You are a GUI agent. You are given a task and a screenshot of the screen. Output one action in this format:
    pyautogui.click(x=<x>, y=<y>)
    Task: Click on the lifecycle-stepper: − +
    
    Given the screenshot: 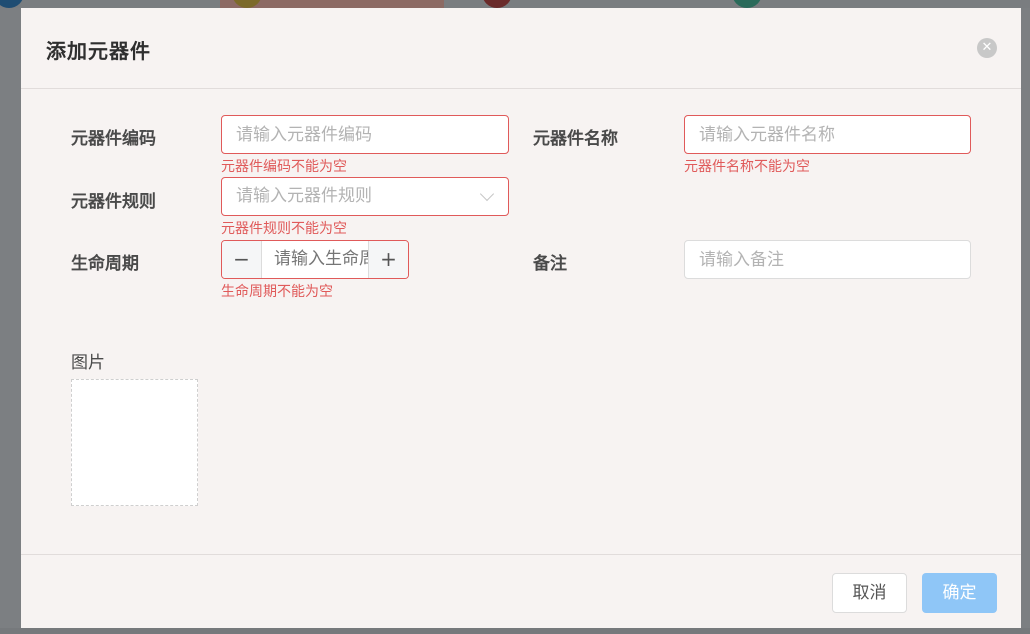 What is the action you would take?
    pyautogui.click(x=315, y=259)
    